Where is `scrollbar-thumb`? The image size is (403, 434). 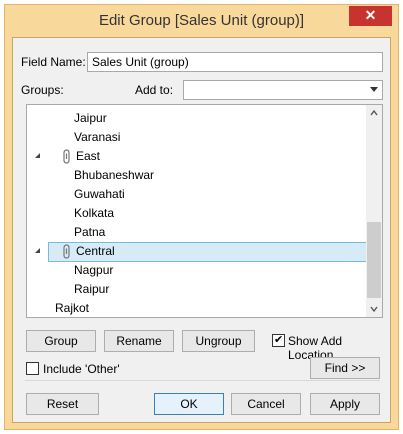
scrollbar-thumb is located at coordinates (374, 260).